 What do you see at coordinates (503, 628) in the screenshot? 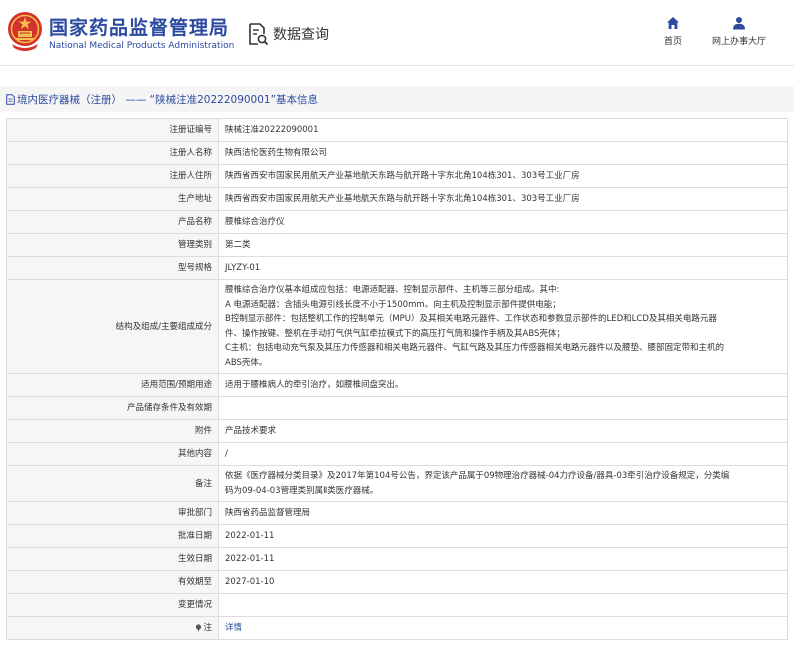
I see `field-value: 详情` at bounding box center [503, 628].